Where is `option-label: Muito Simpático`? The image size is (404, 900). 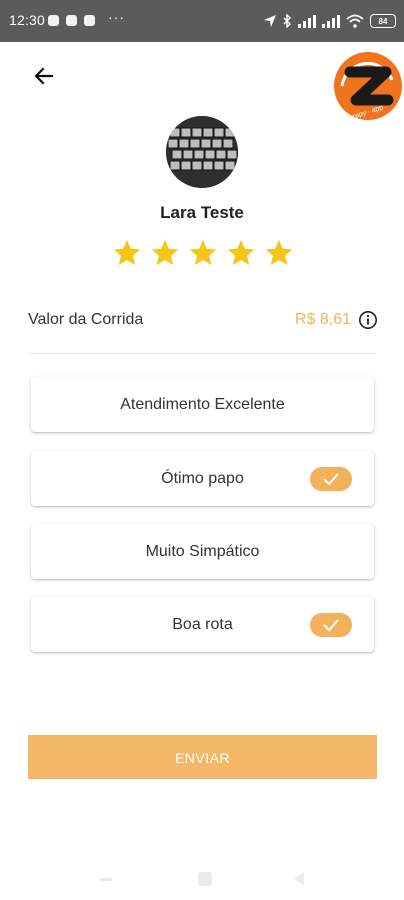 option-label: Muito Simpático is located at coordinates (202, 551).